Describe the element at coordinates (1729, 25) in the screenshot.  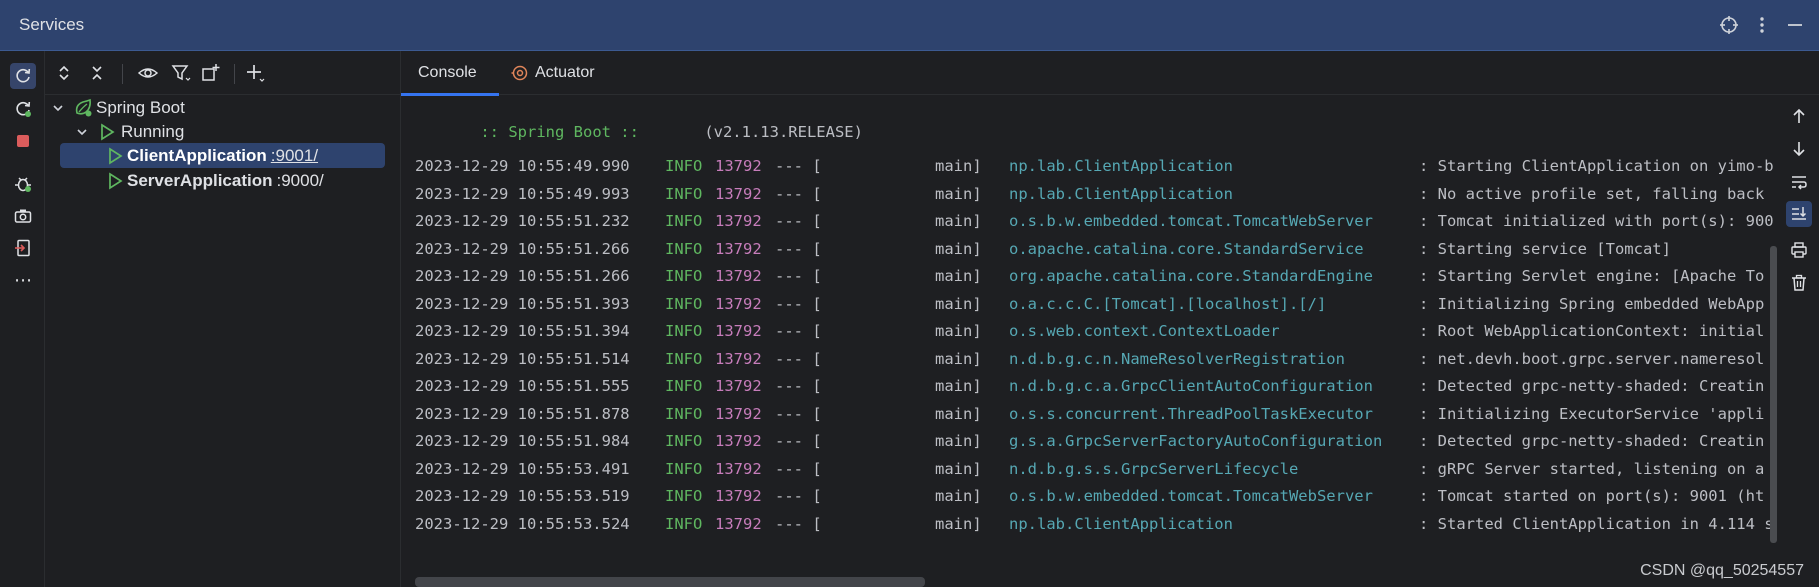
I see `target-icon` at that location.